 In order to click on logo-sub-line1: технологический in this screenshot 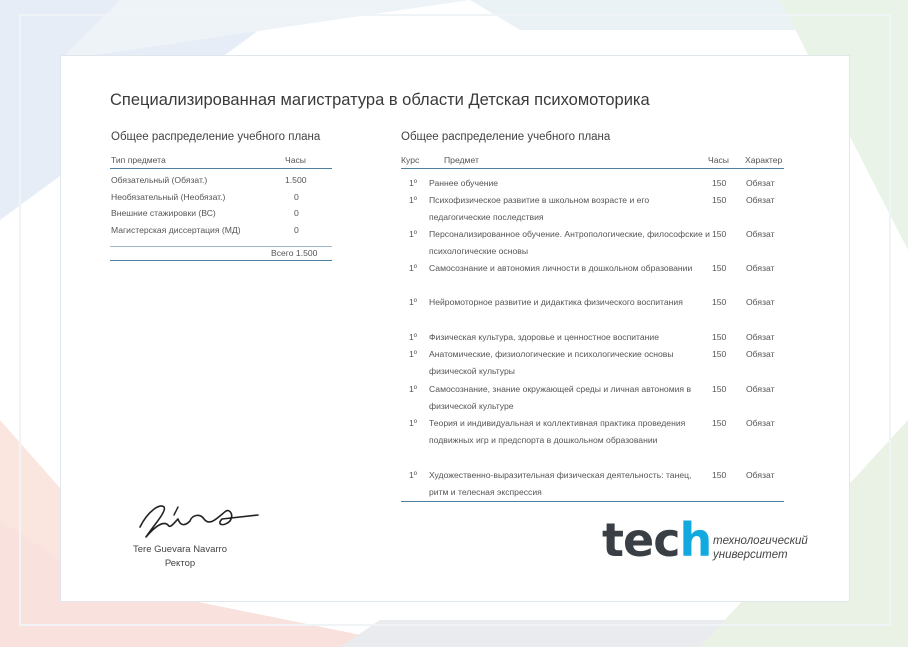, I will do `click(760, 541)`.